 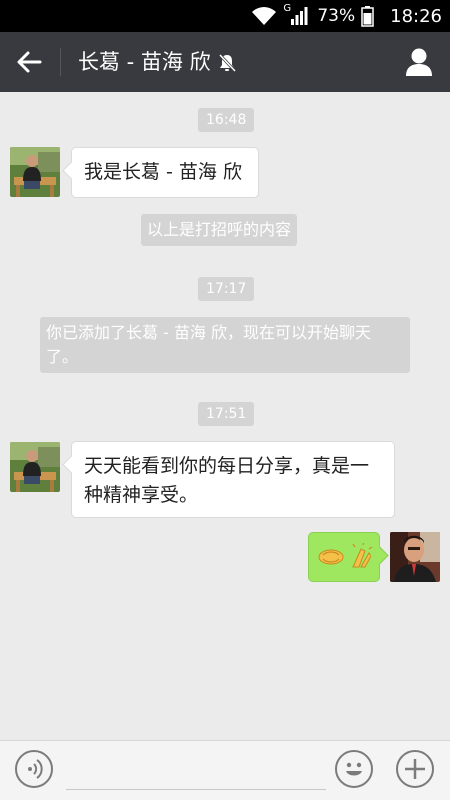 What do you see at coordinates (233, 479) in the screenshot?
I see `incoming-message-bubble: 天天能看到你的每日分享，真是一 种精神享受。` at bounding box center [233, 479].